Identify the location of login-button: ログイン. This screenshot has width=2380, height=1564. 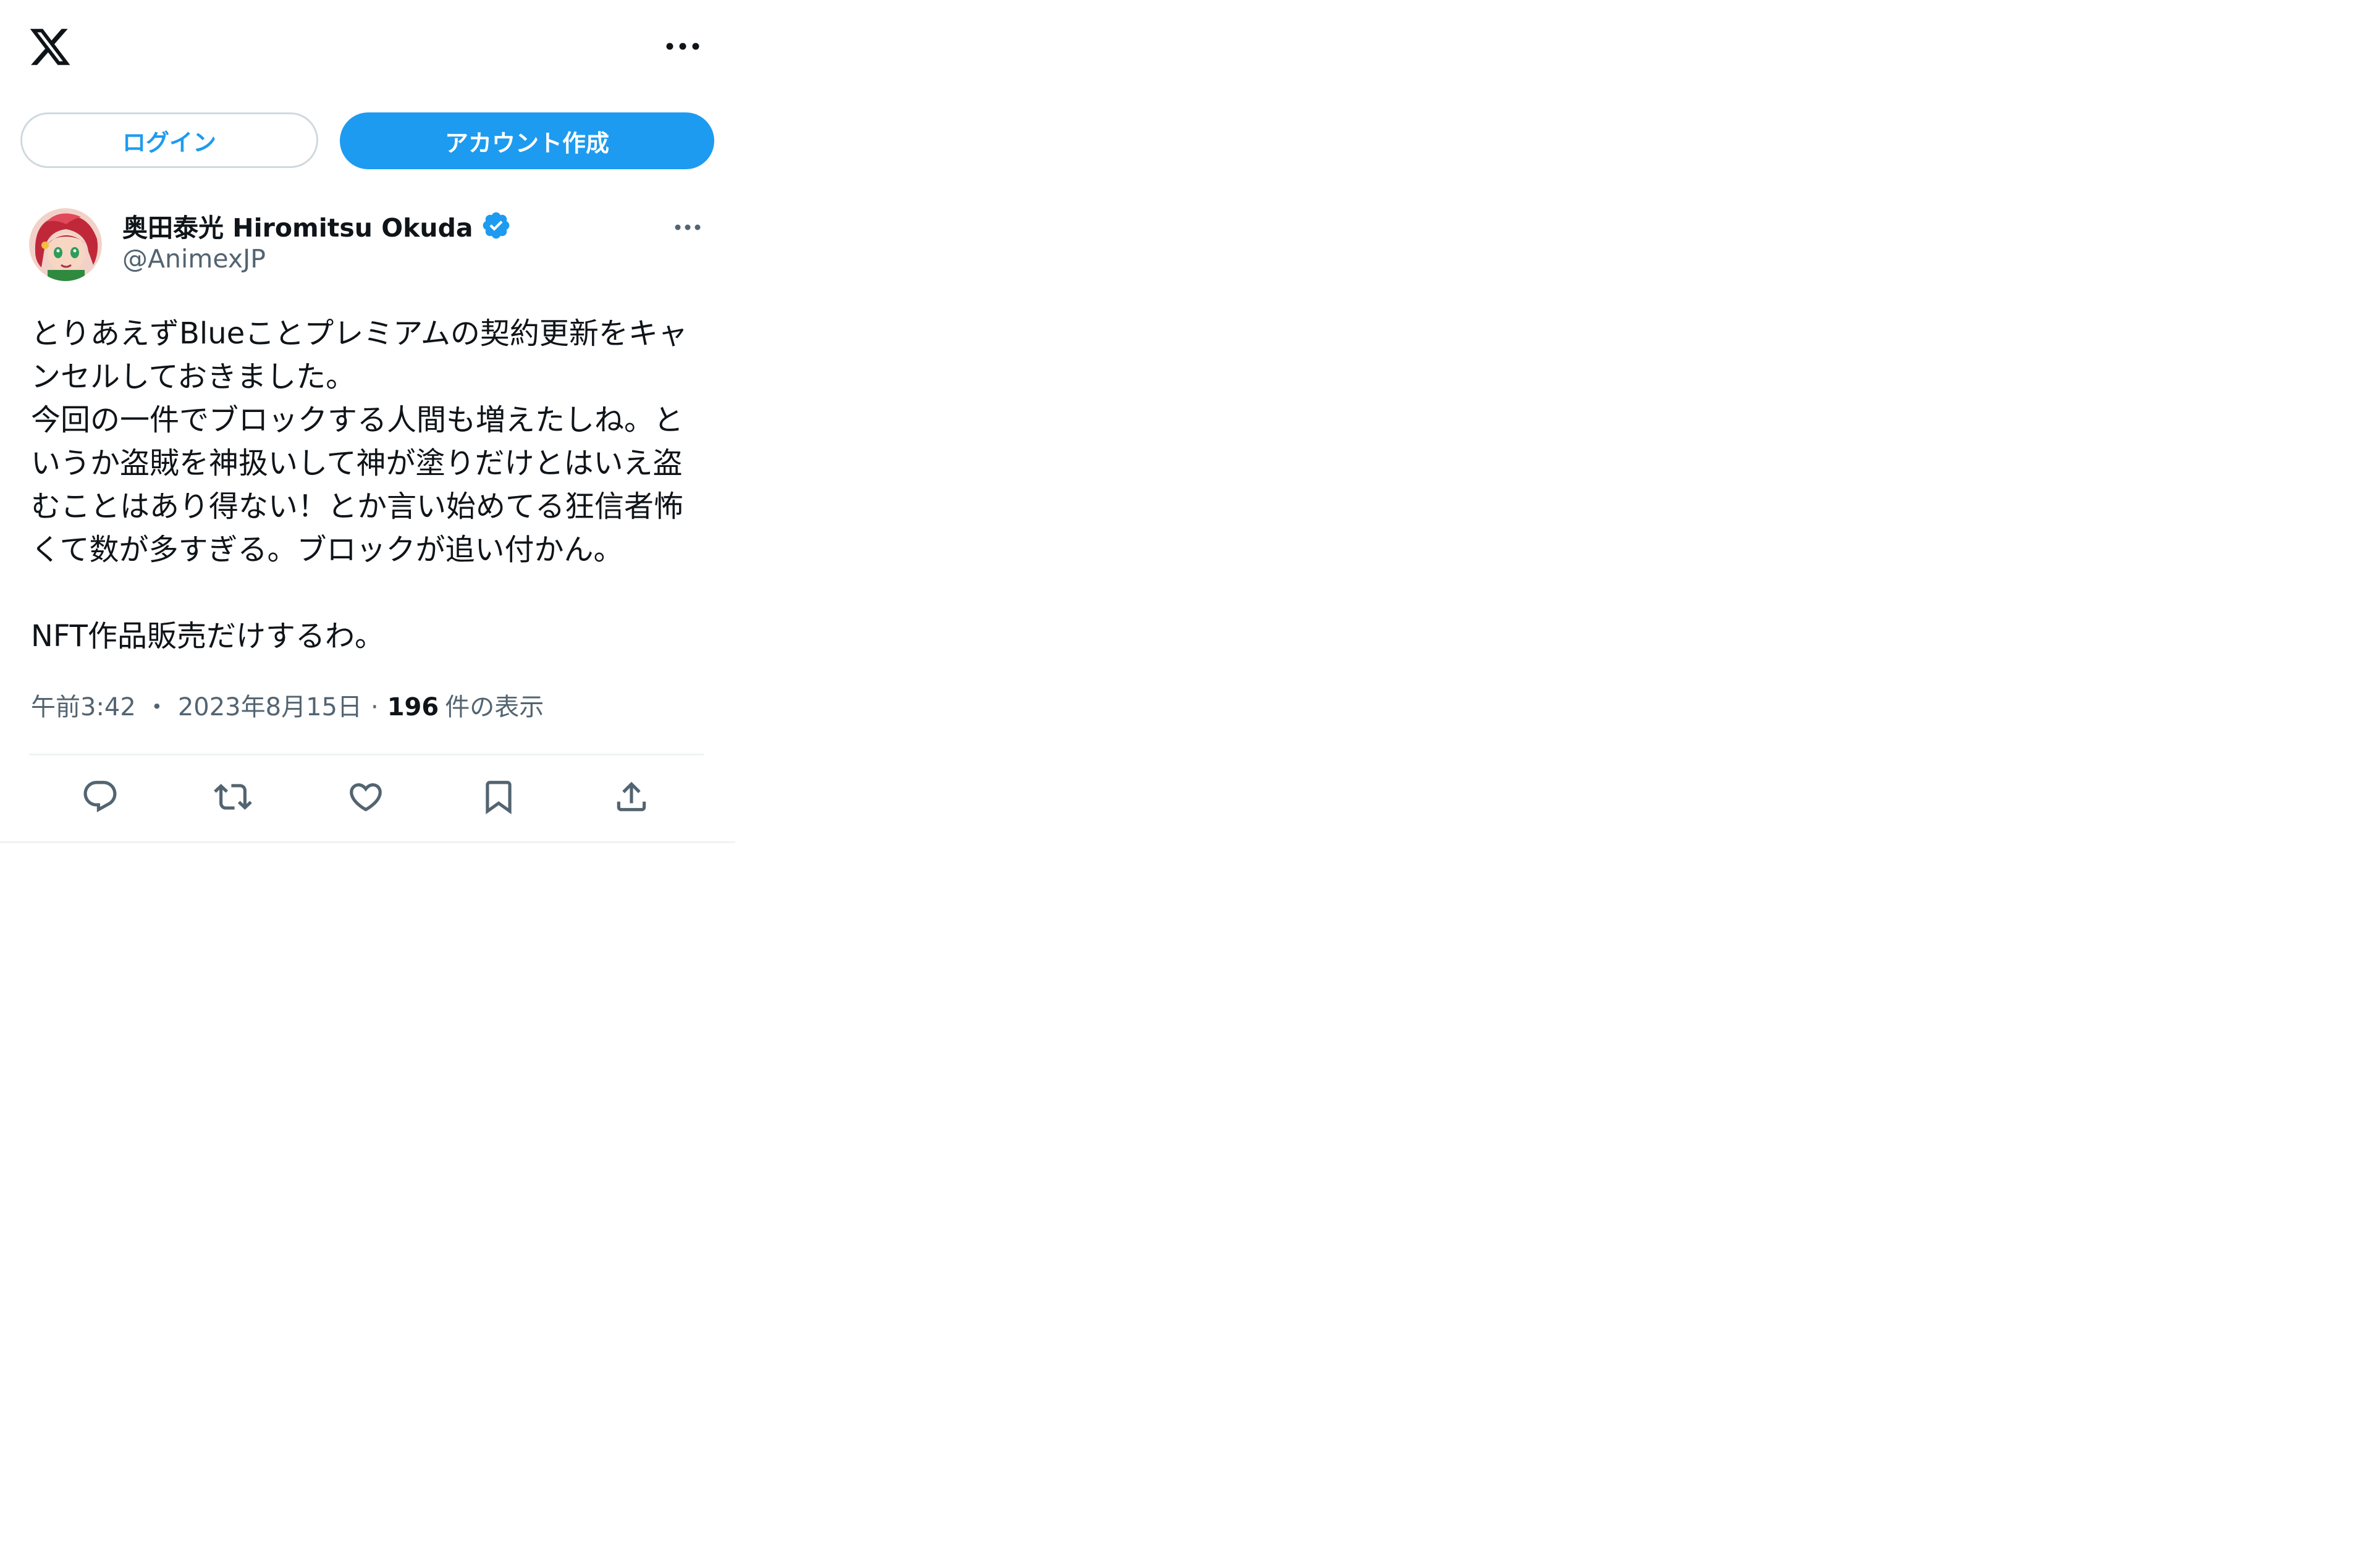
(169, 140).